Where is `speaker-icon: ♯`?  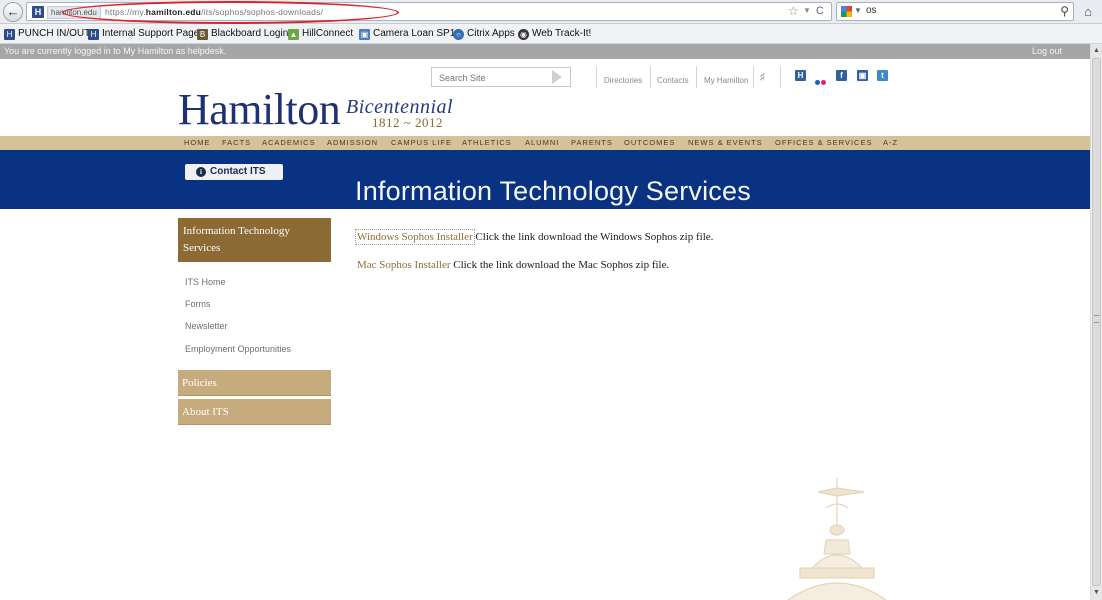
speaker-icon: ♯ is located at coordinates (762, 77).